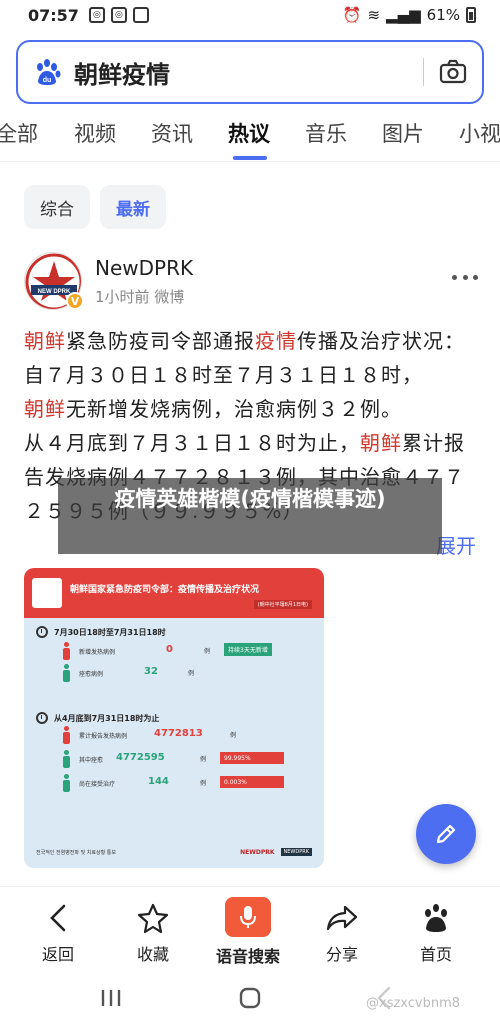 The image size is (500, 1027). I want to click on nav-favorite: 收藏, so click(153, 929).